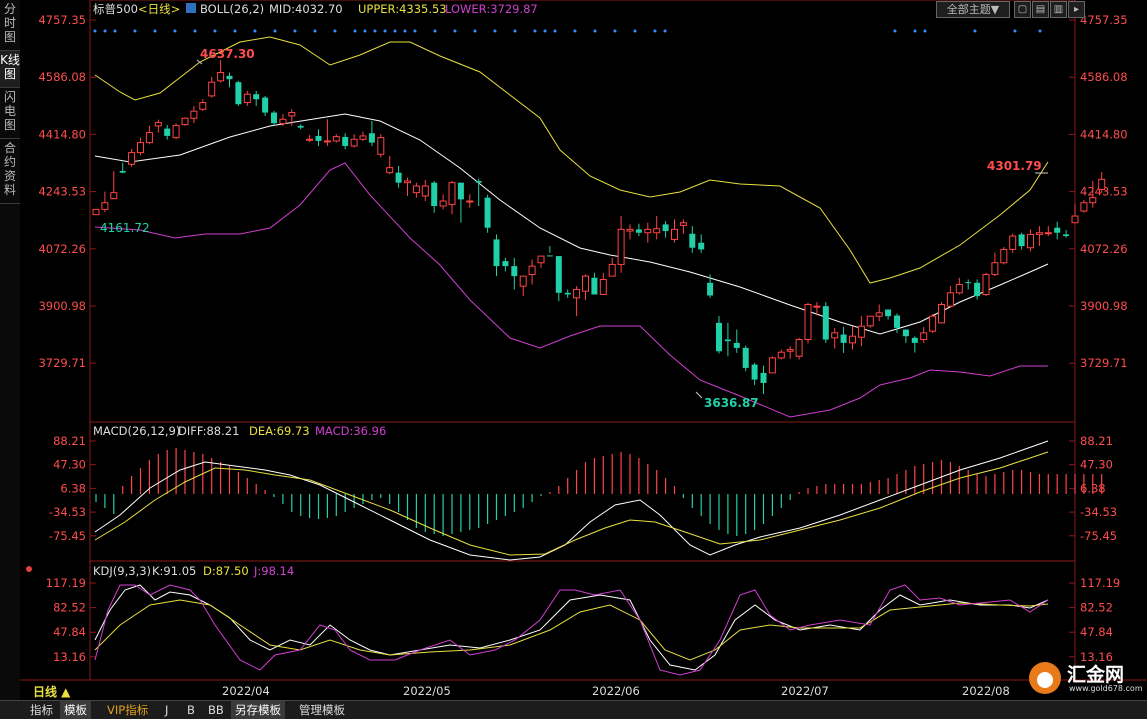 This screenshot has height=719, width=1147. I want to click on tab-b: B, so click(191, 710).